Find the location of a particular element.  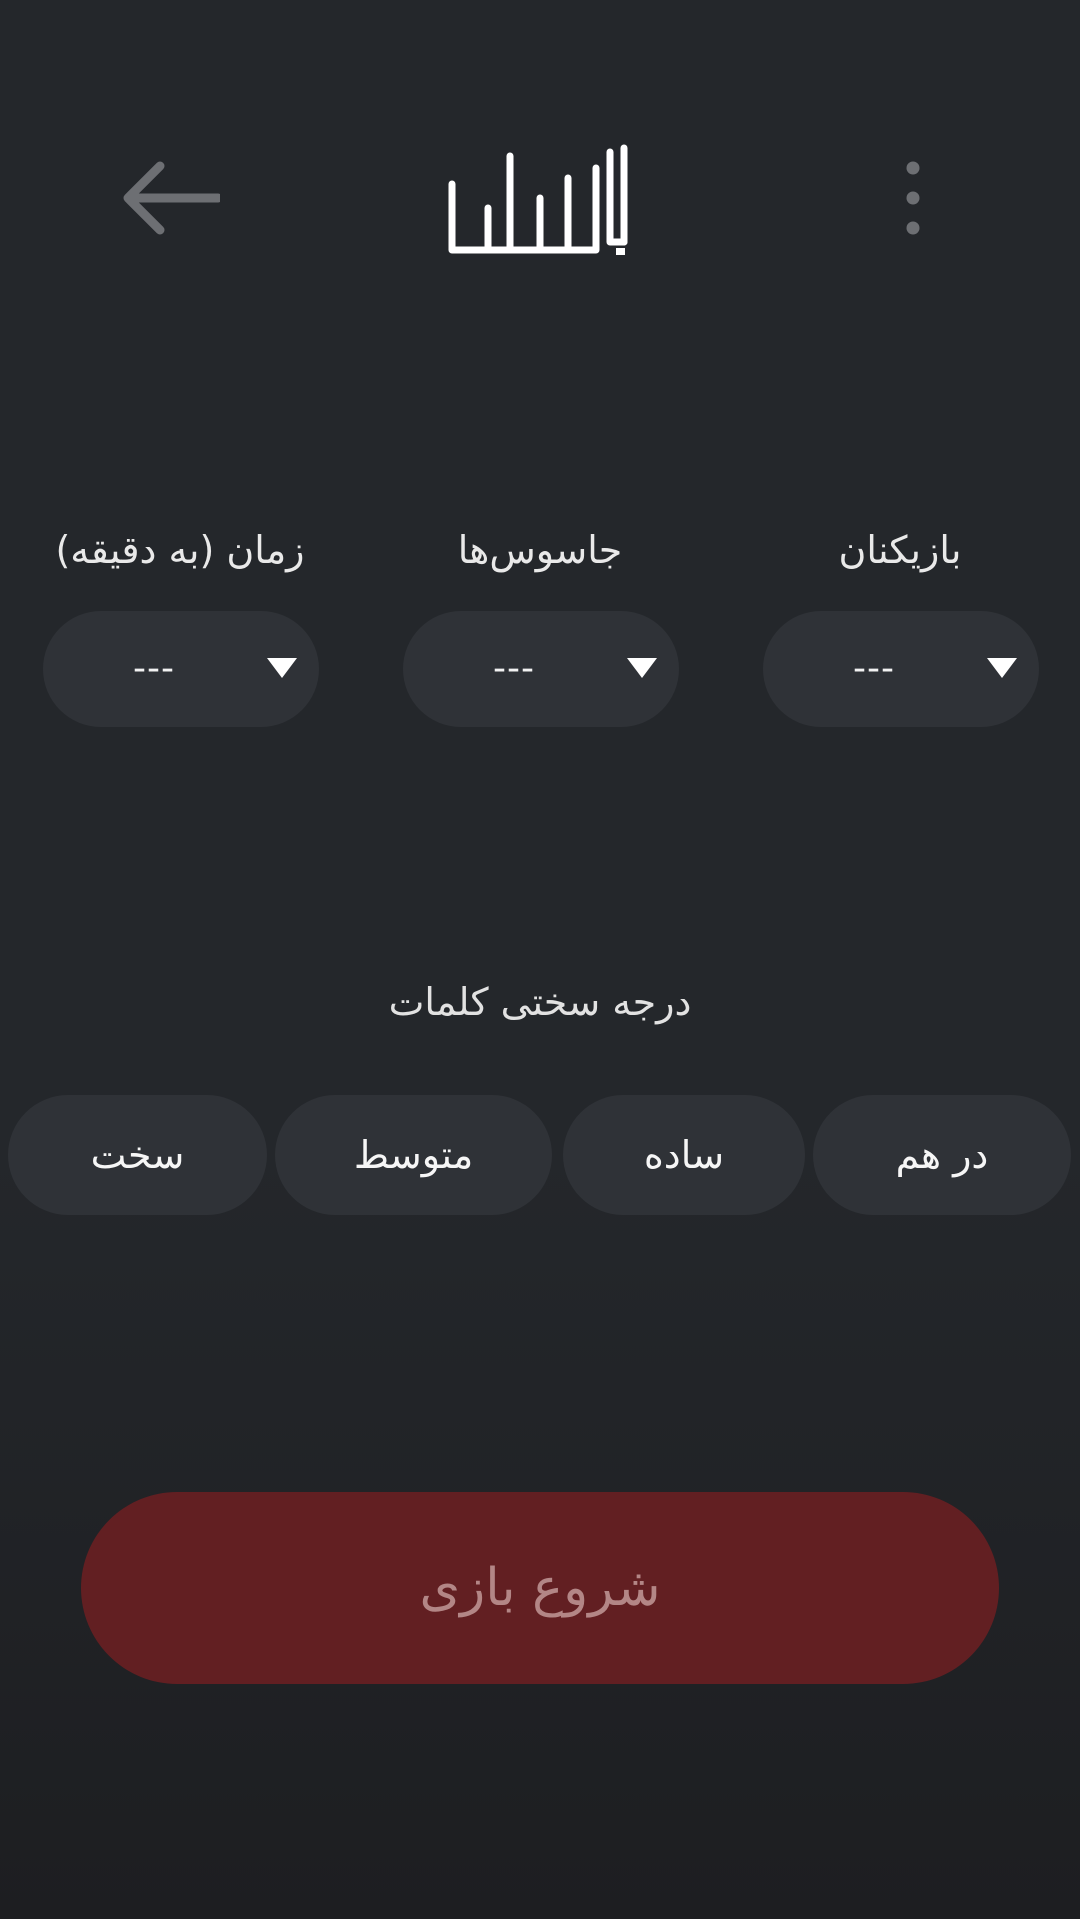

difficulty-hard-button: سخت is located at coordinates (137, 1155).